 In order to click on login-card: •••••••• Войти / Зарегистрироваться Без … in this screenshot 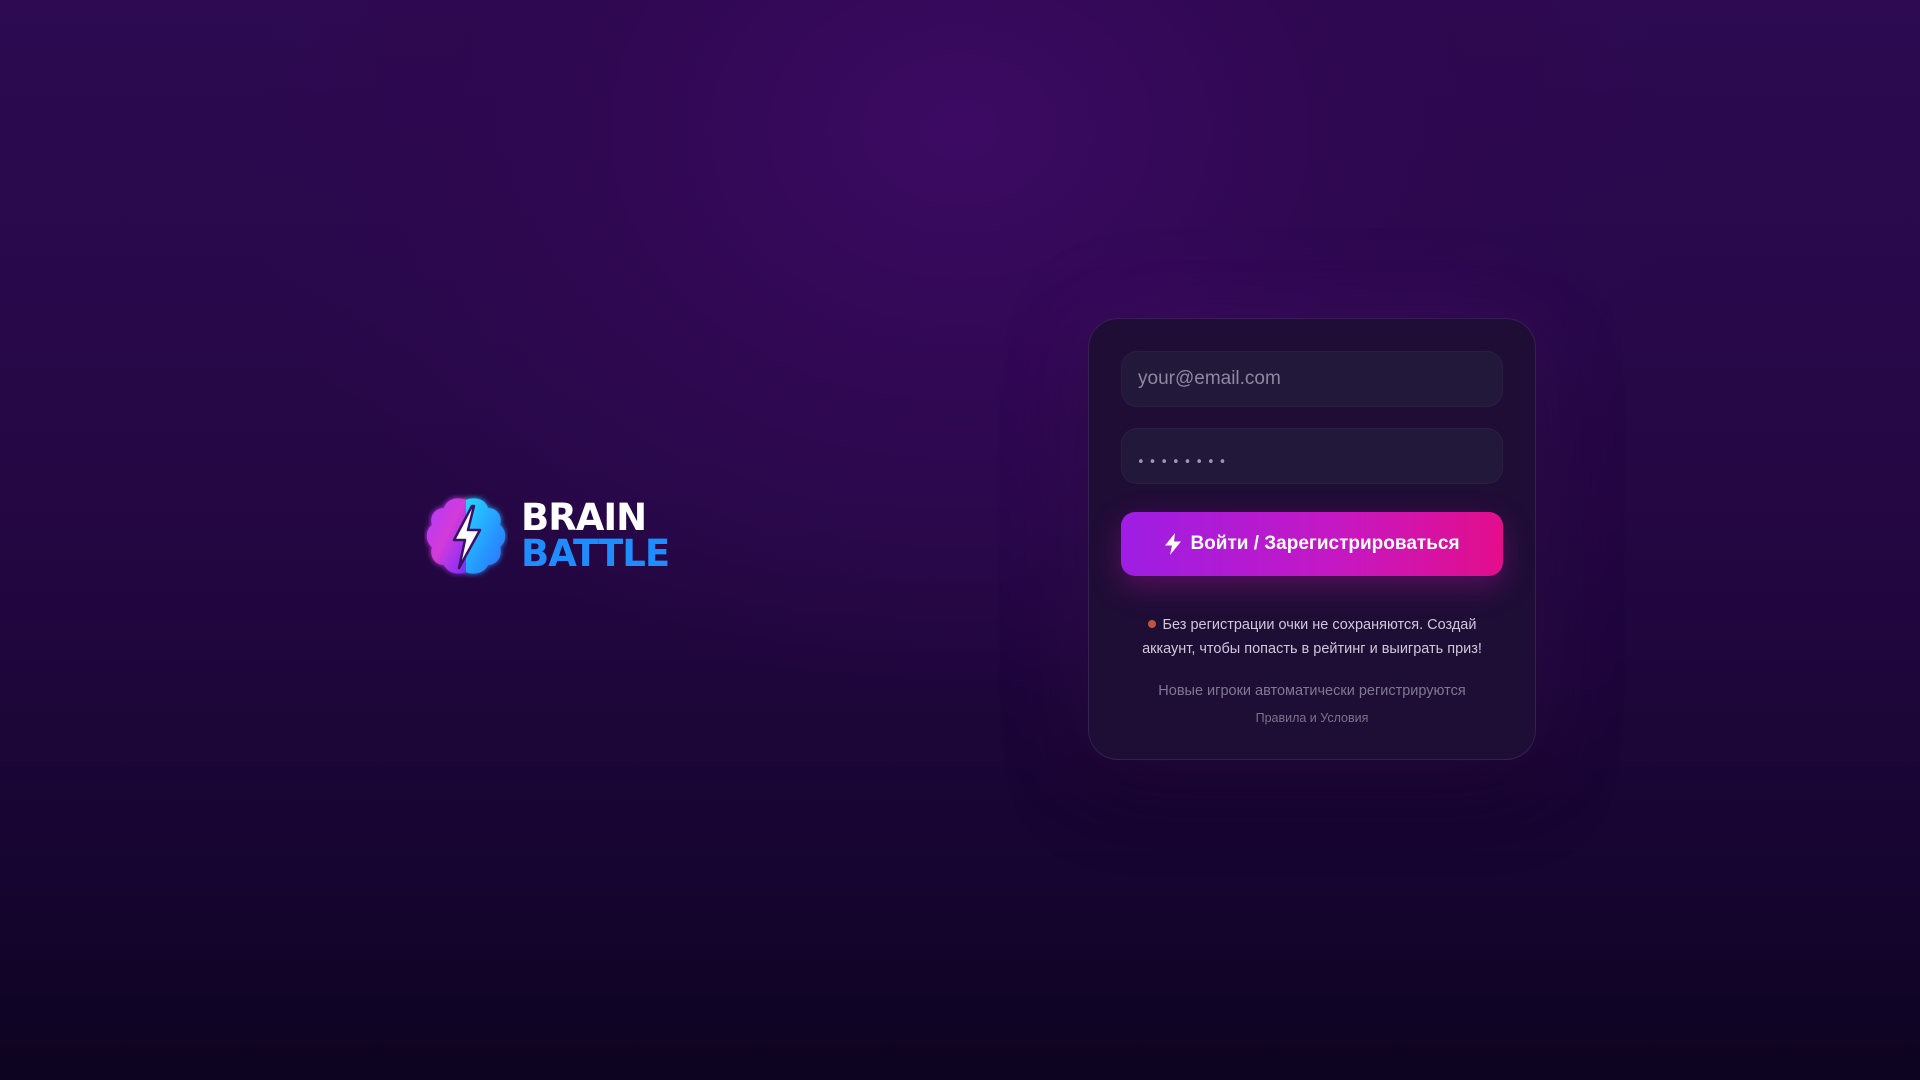, I will do `click(1312, 539)`.